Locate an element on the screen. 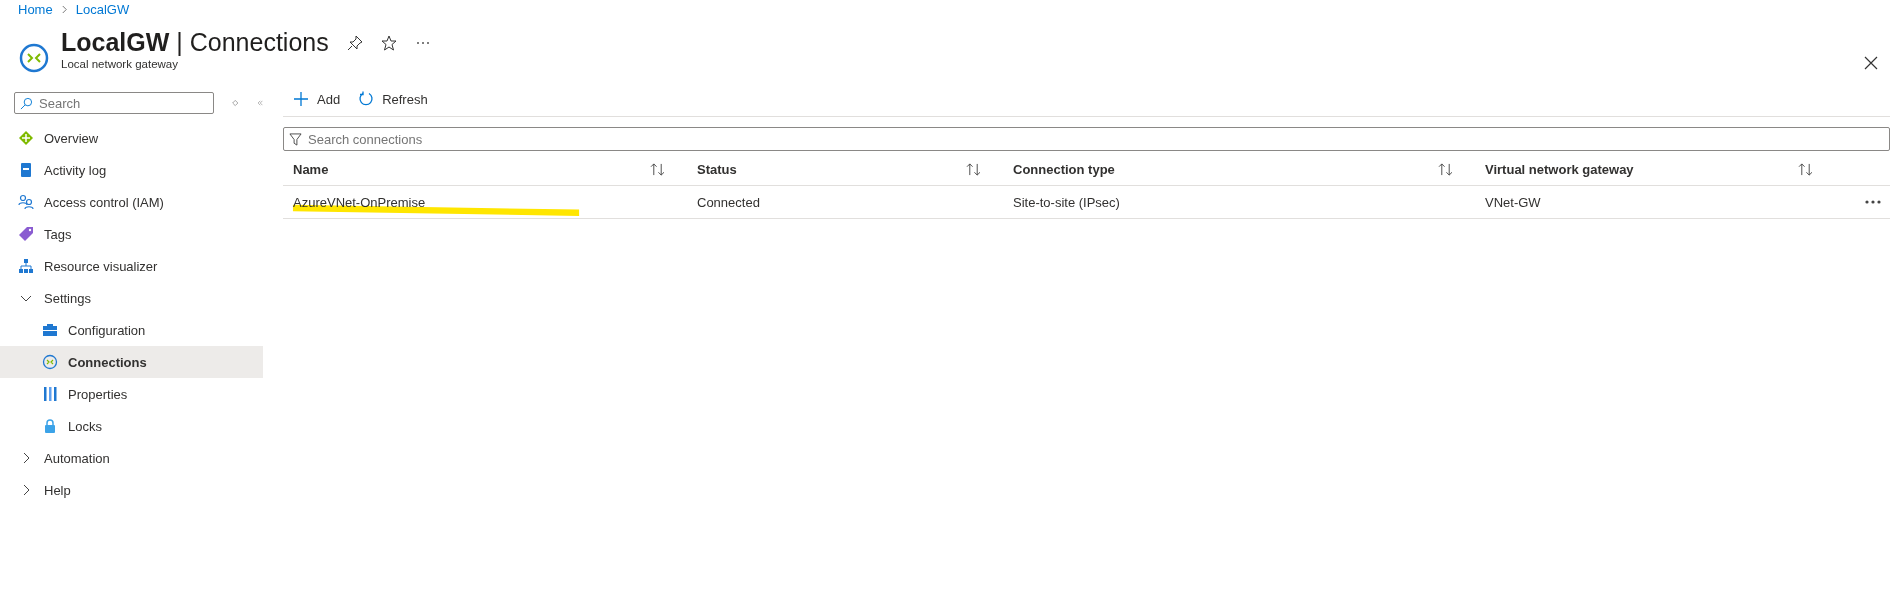  column-header: Virtual network gateway is located at coordinates (1559, 169).